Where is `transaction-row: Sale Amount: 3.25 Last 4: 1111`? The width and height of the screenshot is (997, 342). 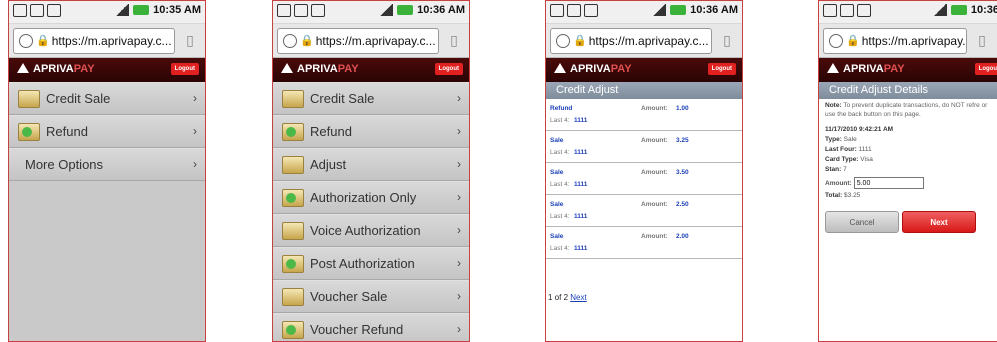
transaction-row: Sale Amount: 3.25 Last 4: 1111 is located at coordinates (644, 147).